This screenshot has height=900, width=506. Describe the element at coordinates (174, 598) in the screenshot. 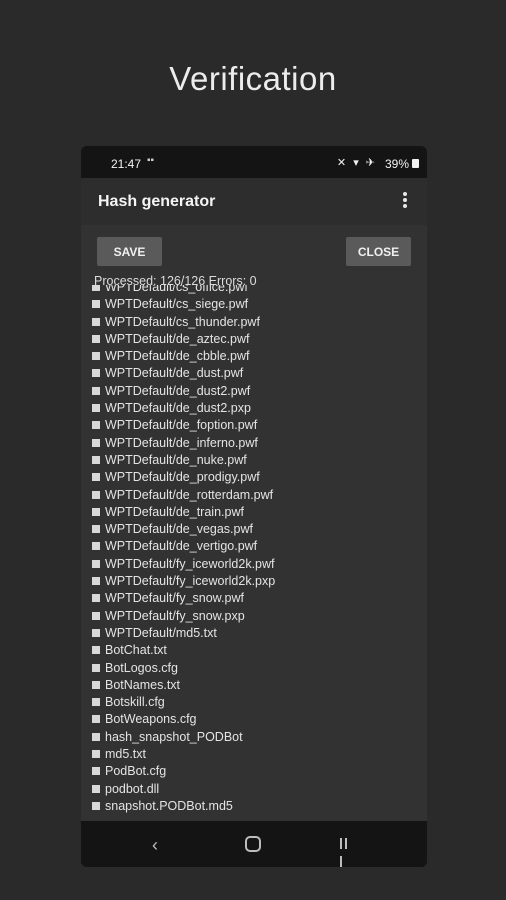

I see `file-name: WPTDefault/fy_snow.pwf` at that location.